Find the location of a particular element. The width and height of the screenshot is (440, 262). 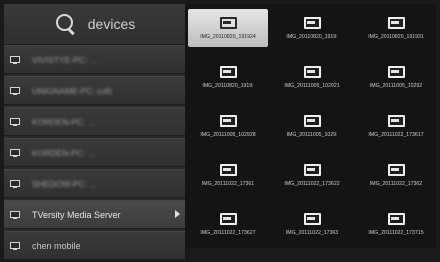

device-search-bar: devices is located at coordinates (94, 24).